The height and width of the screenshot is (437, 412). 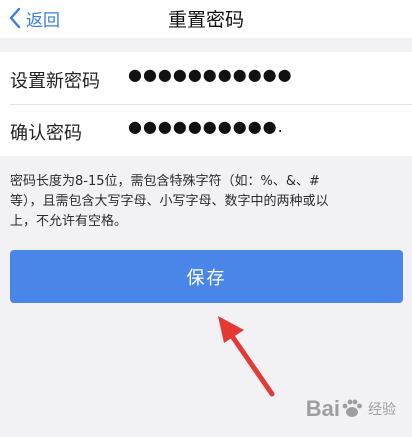 I want to click on save-button: 保存, so click(x=206, y=276).